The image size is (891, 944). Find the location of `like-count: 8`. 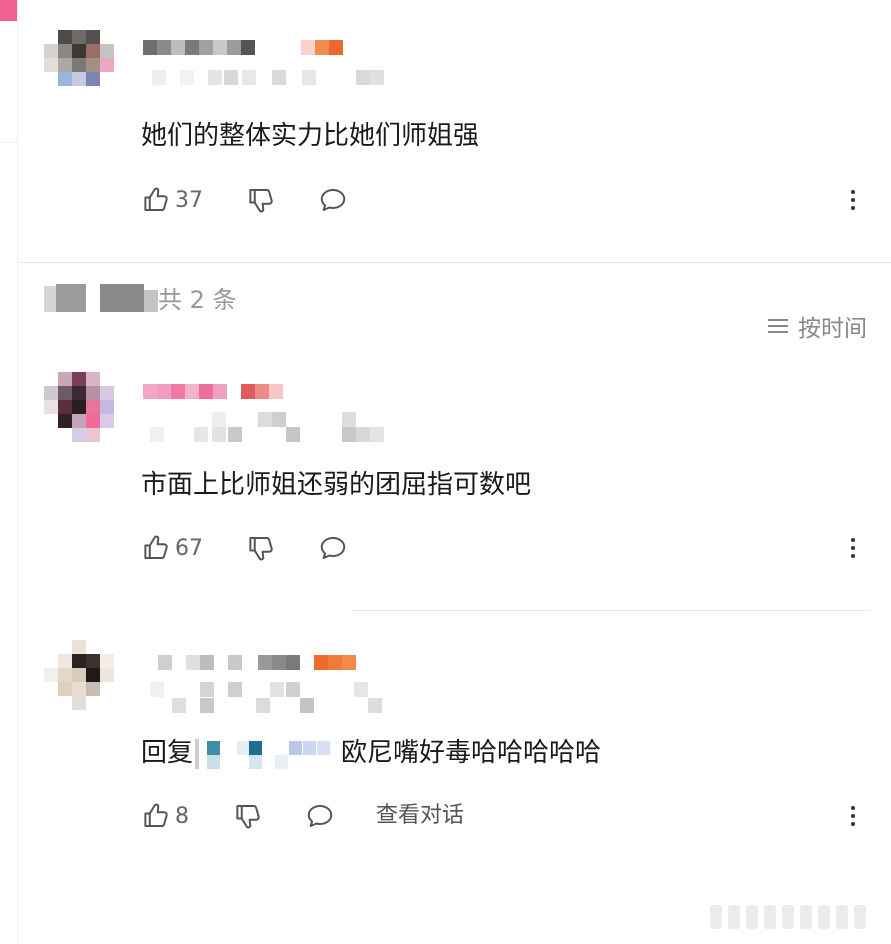

like-count: 8 is located at coordinates (182, 816).